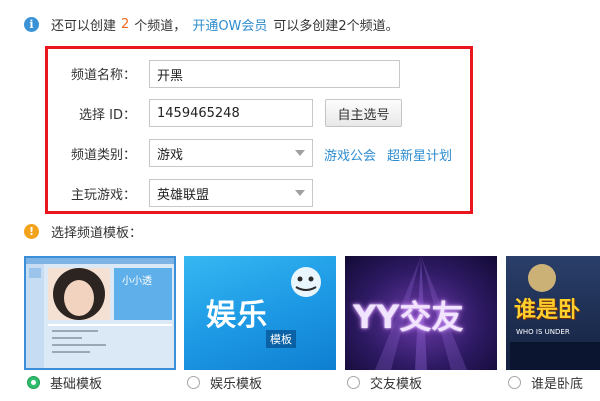  I want to click on channel-id-input, so click(231, 113).